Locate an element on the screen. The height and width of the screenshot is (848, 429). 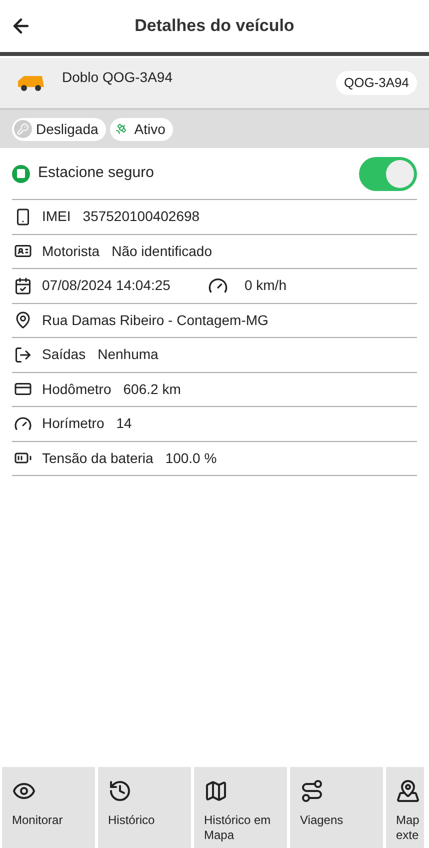
history-icon is located at coordinates (120, 791).